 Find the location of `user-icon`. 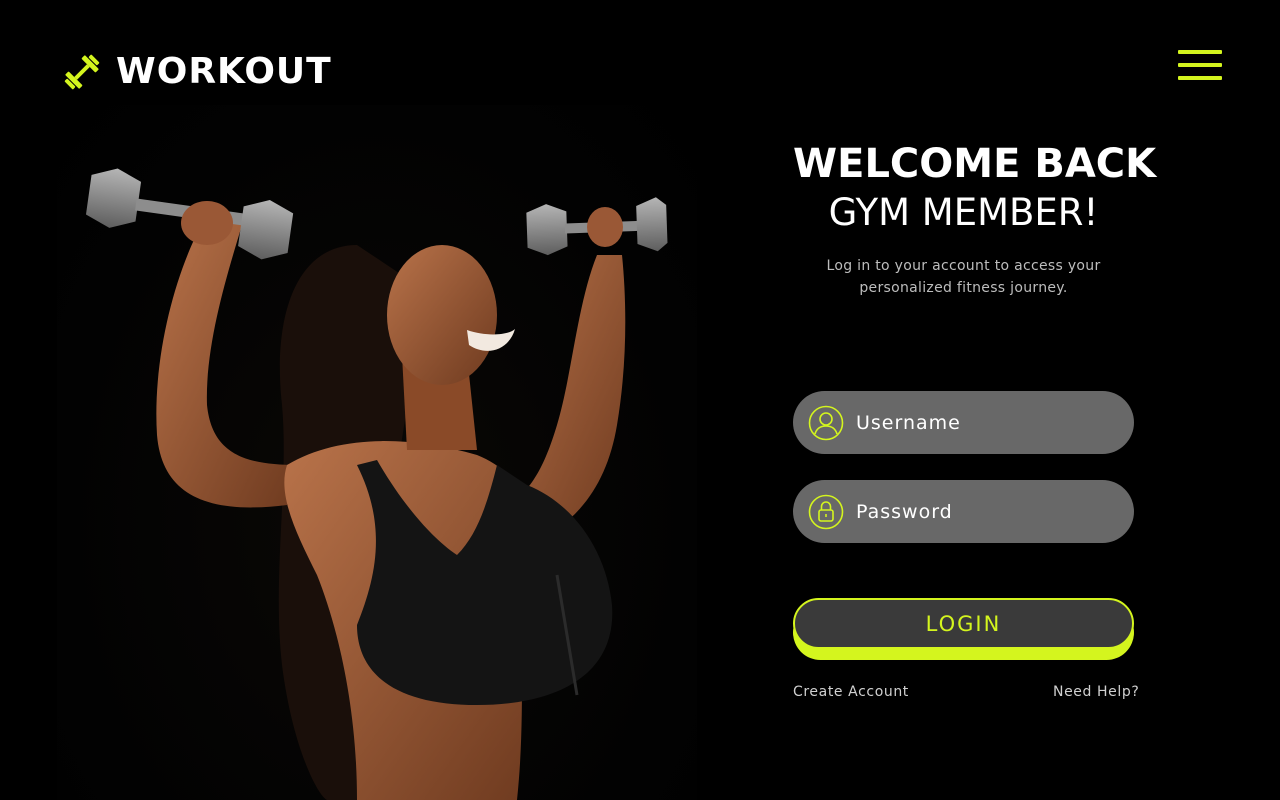

user-icon is located at coordinates (826, 422).